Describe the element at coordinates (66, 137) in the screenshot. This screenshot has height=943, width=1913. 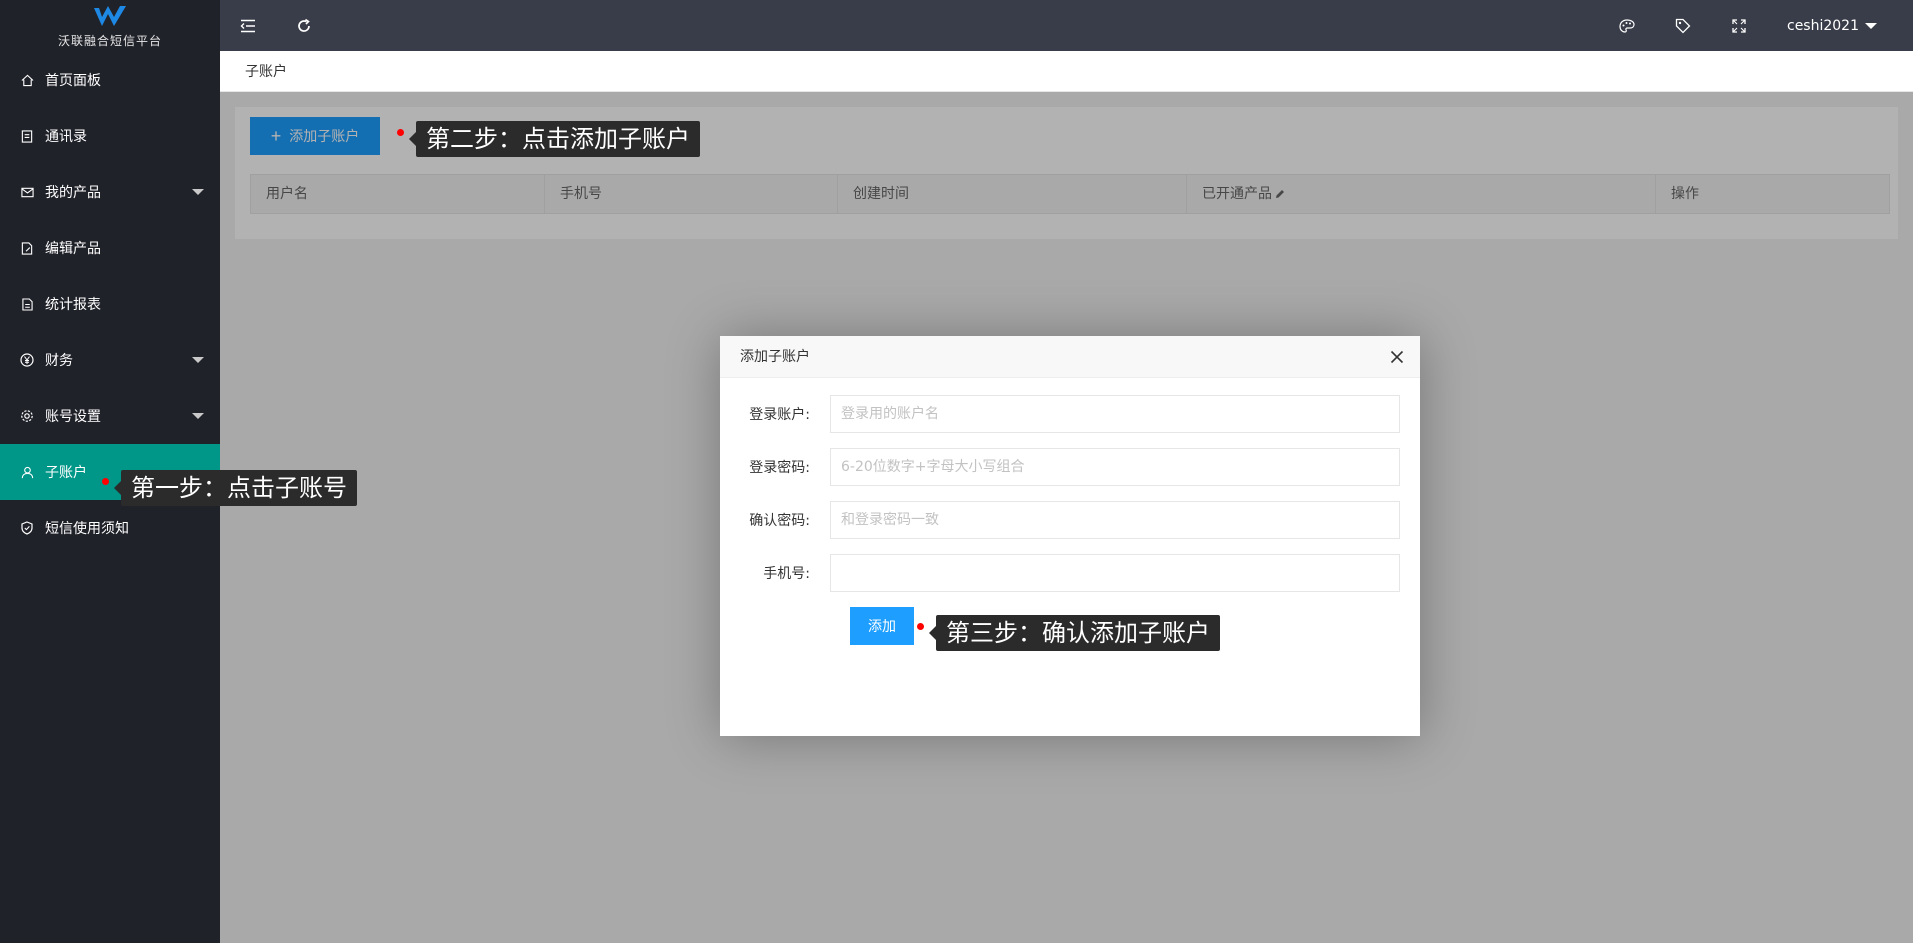
I see `sidebar-item-label: 通讯录` at that location.